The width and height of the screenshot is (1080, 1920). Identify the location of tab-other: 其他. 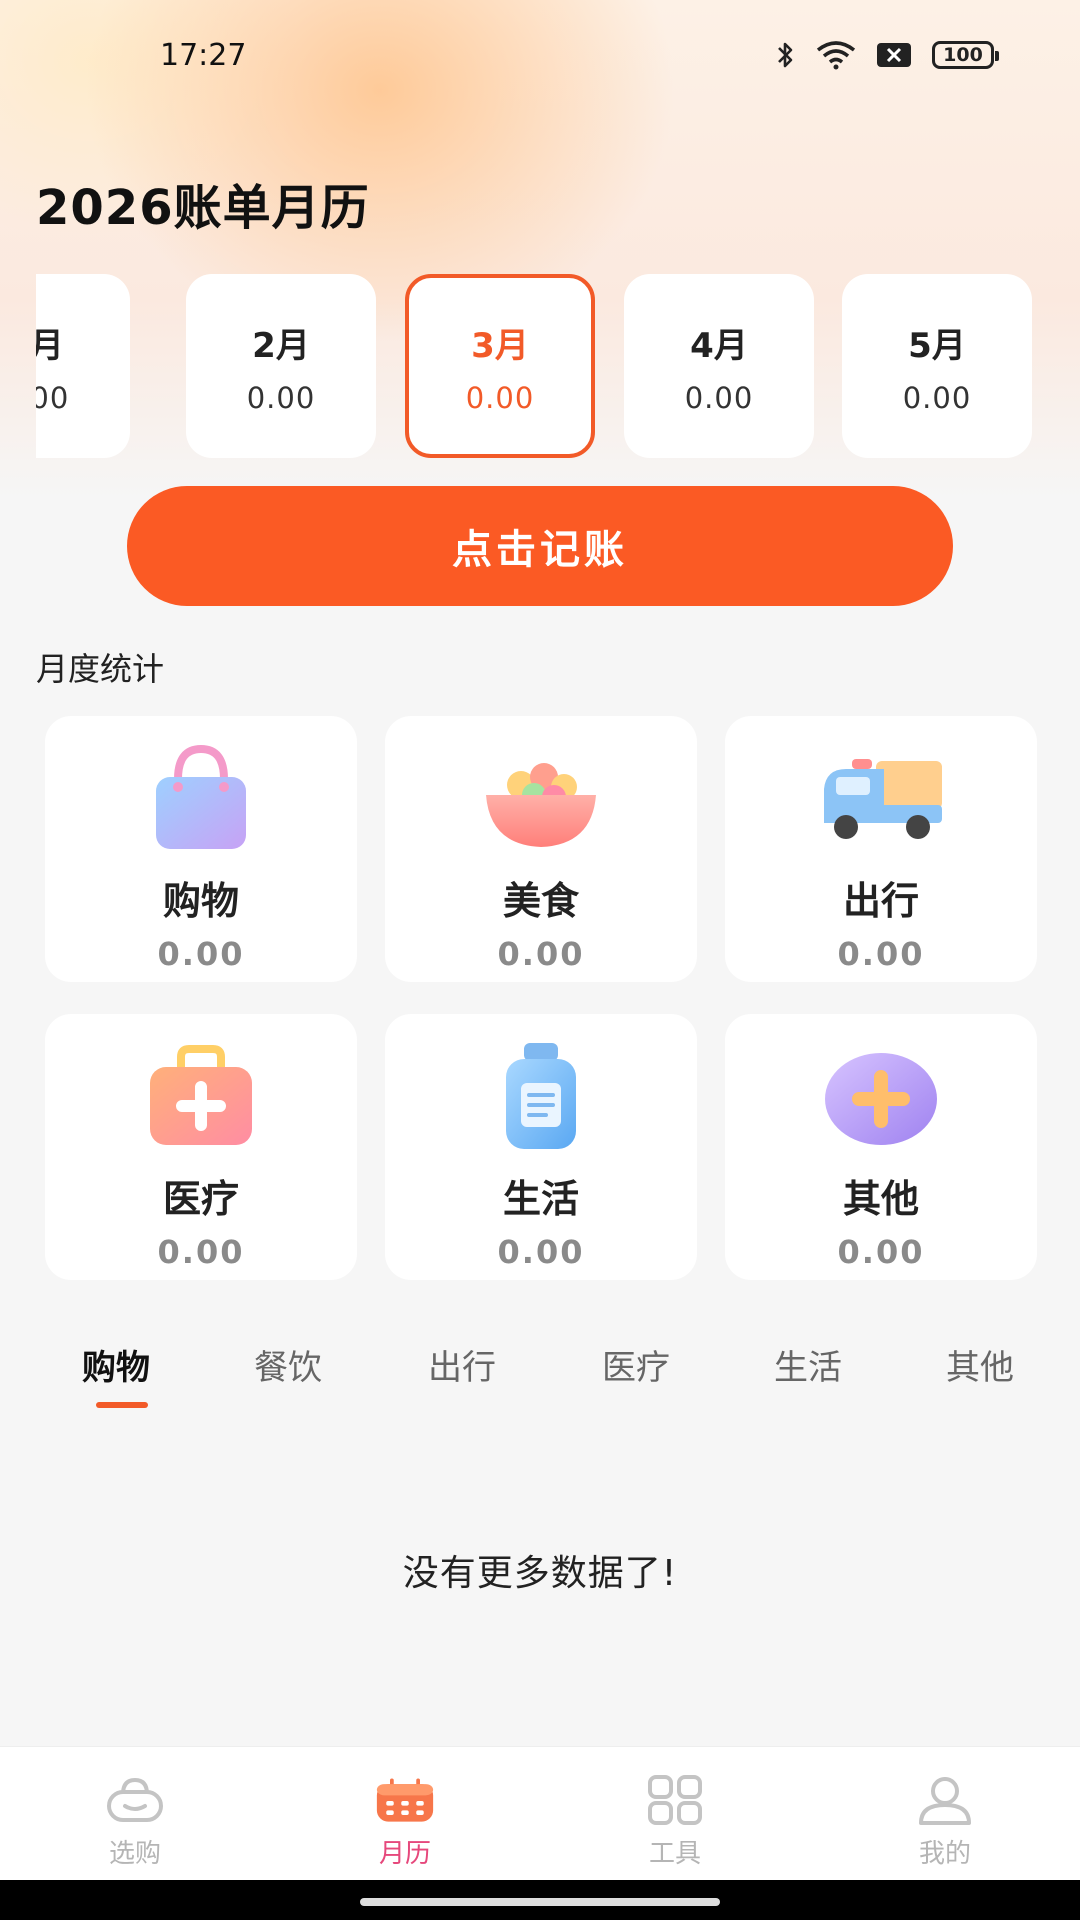
(980, 1364).